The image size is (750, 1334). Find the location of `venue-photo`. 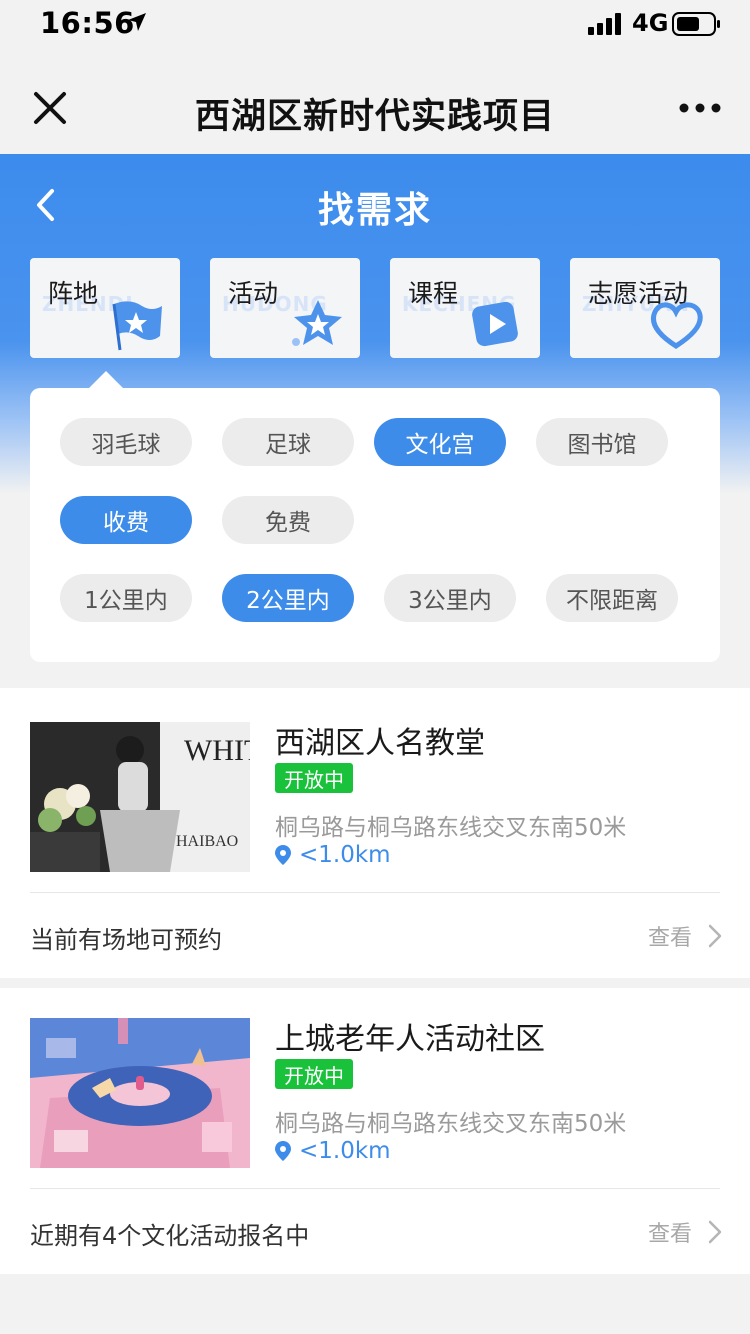

venue-photo is located at coordinates (140, 1093).